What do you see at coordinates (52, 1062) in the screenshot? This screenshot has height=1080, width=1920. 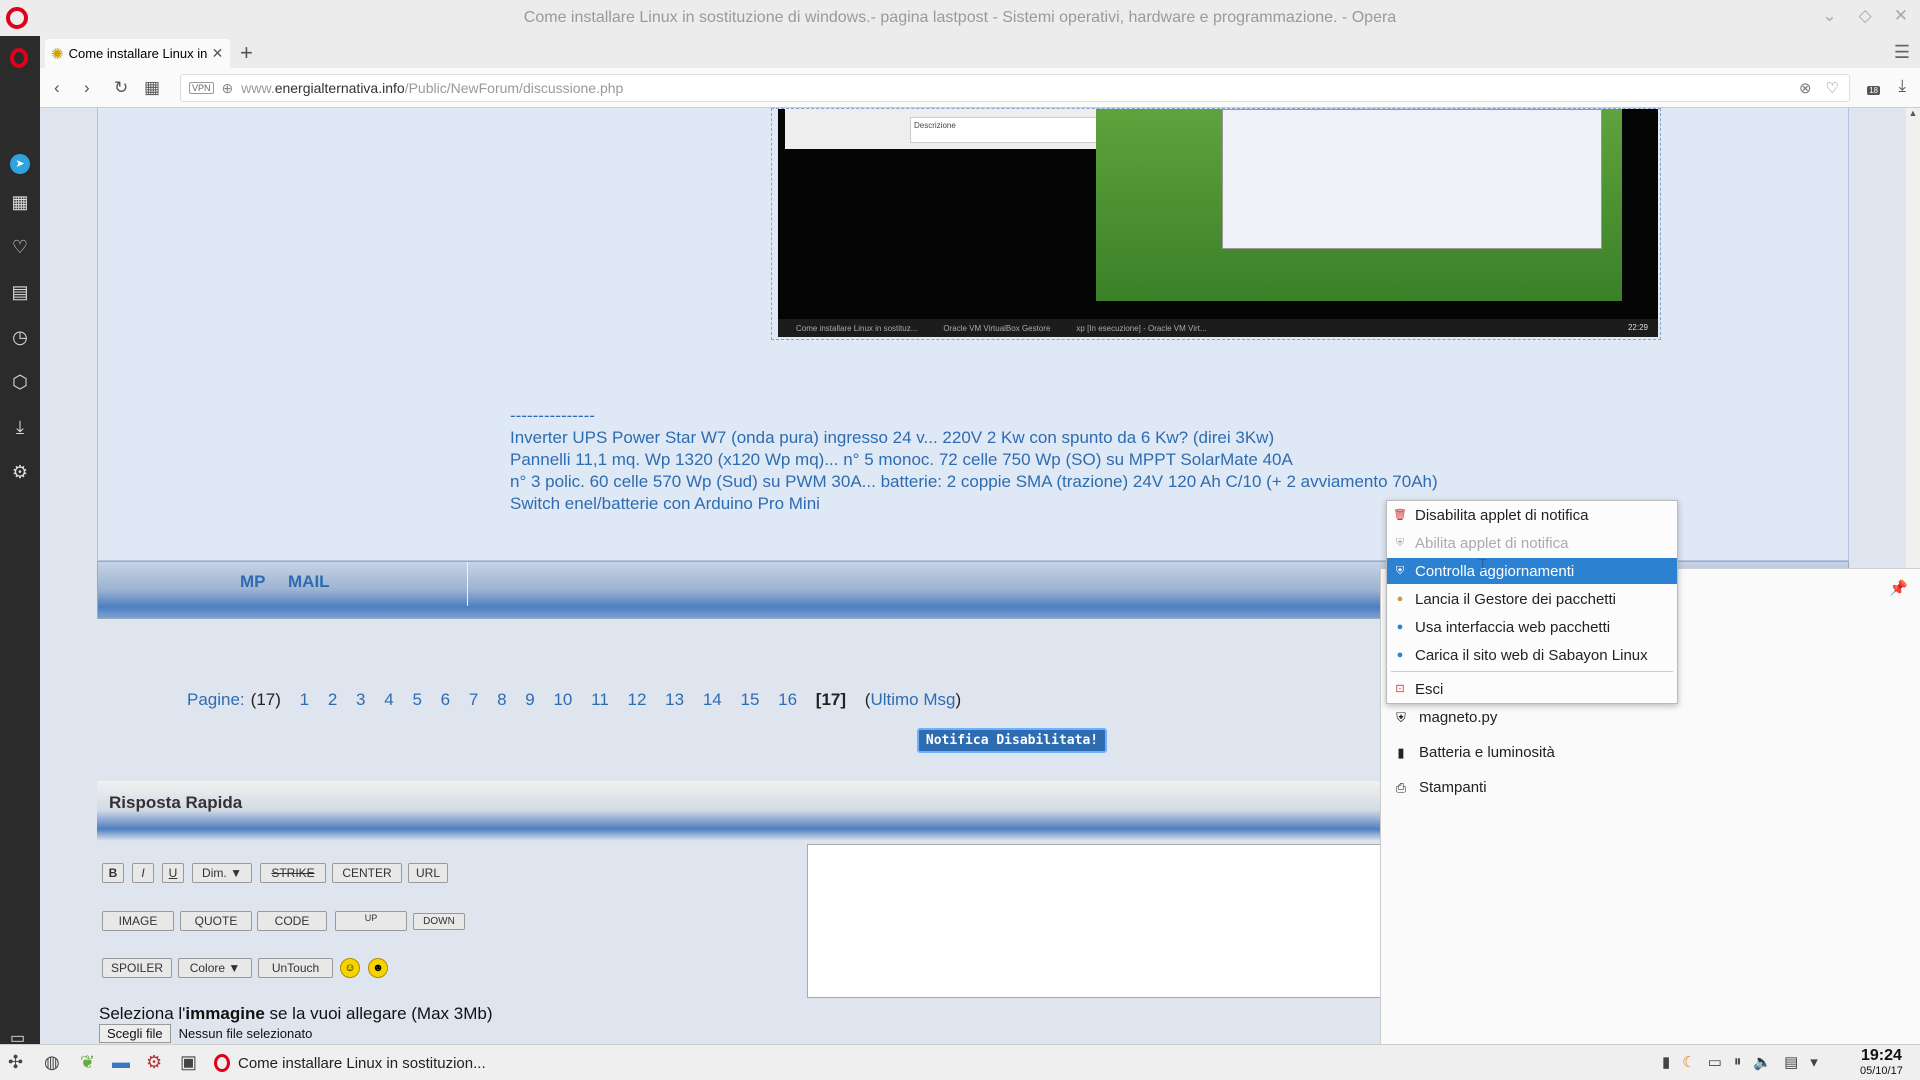 I see `browser-launcher-icon: ◍` at bounding box center [52, 1062].